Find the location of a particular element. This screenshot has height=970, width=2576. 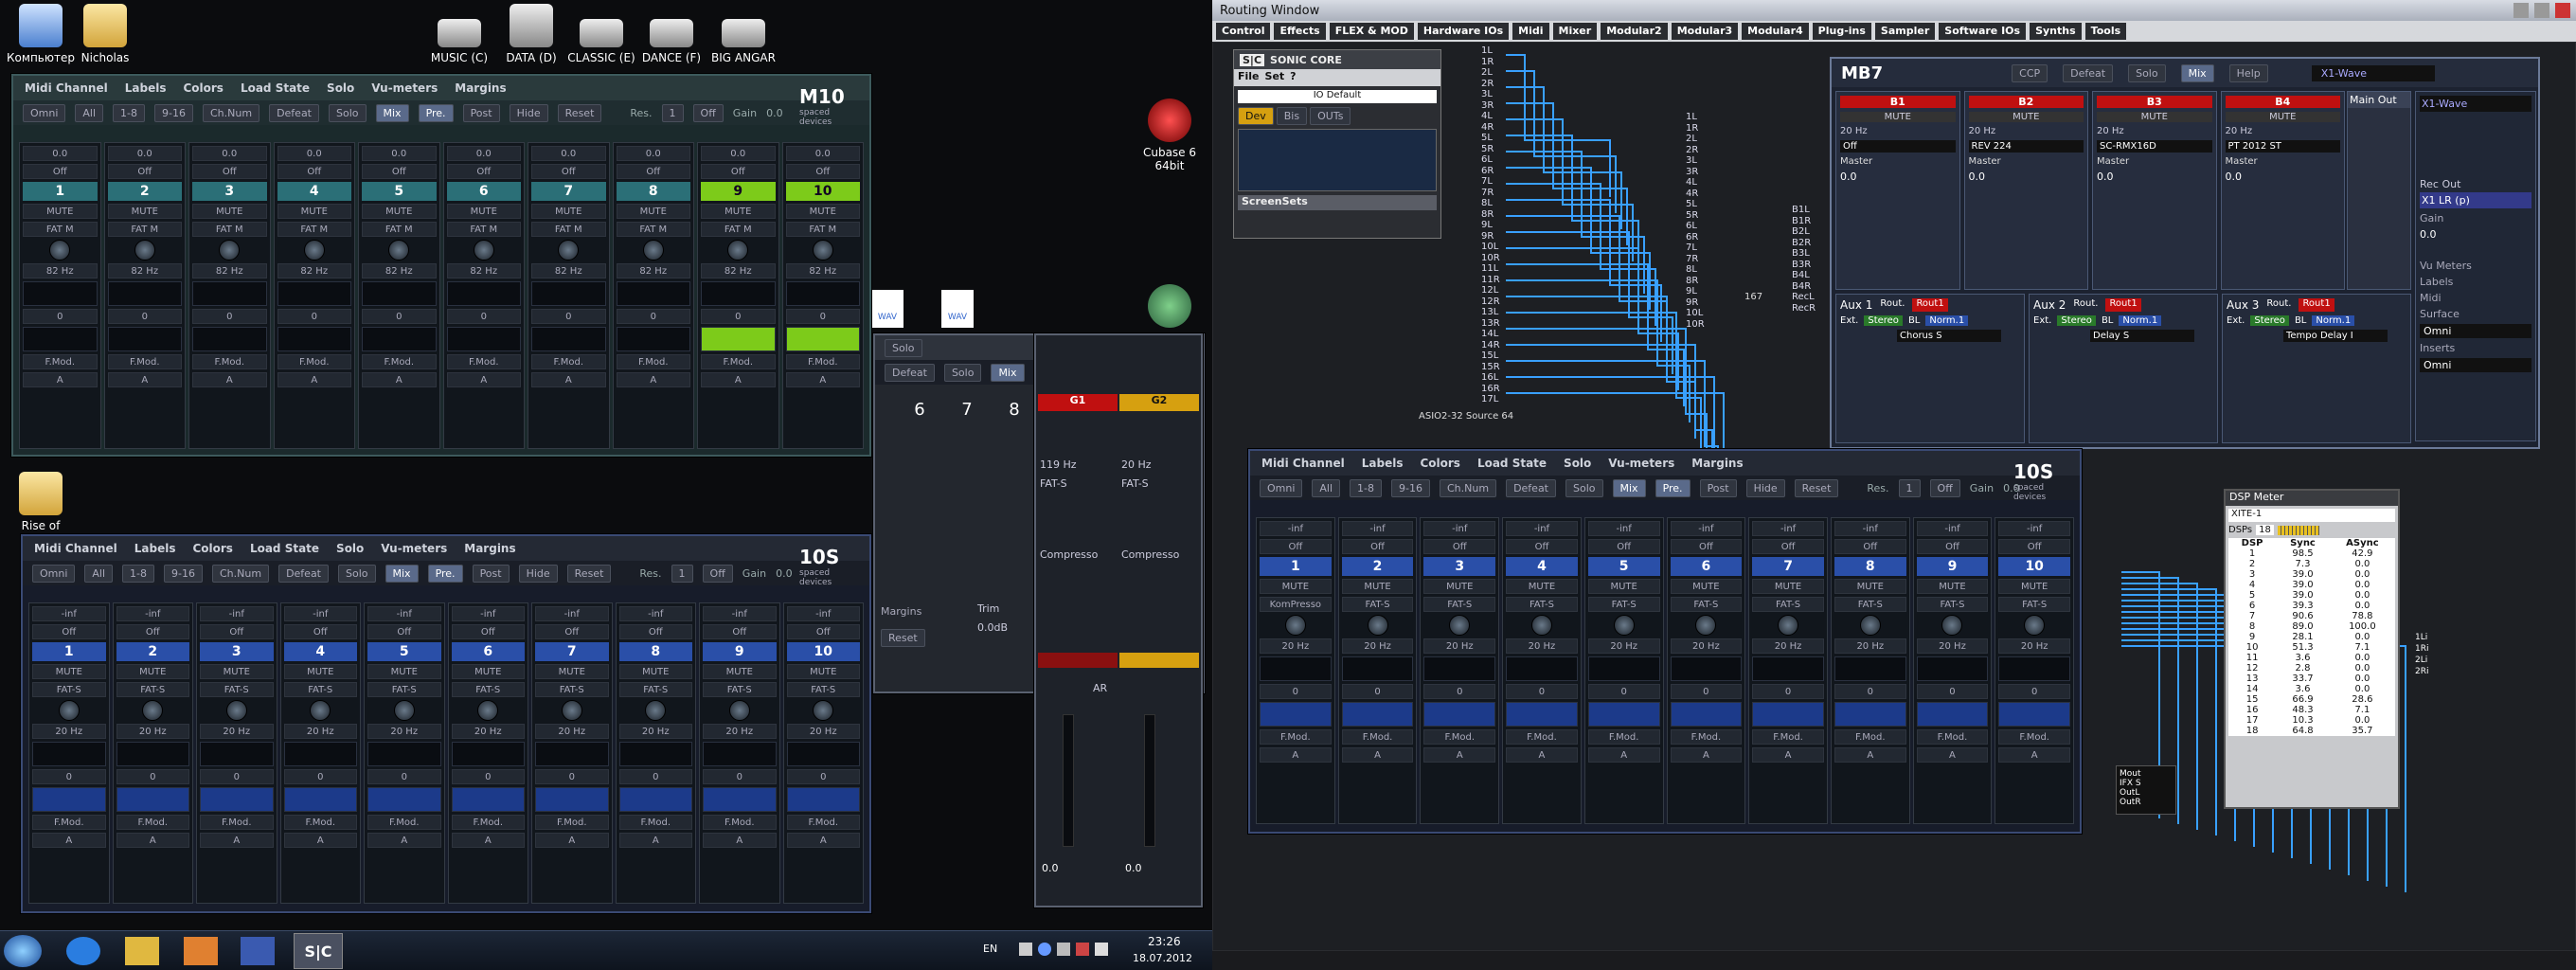

bus-fx-slot: PT 2012 ST is located at coordinates (2282, 146).